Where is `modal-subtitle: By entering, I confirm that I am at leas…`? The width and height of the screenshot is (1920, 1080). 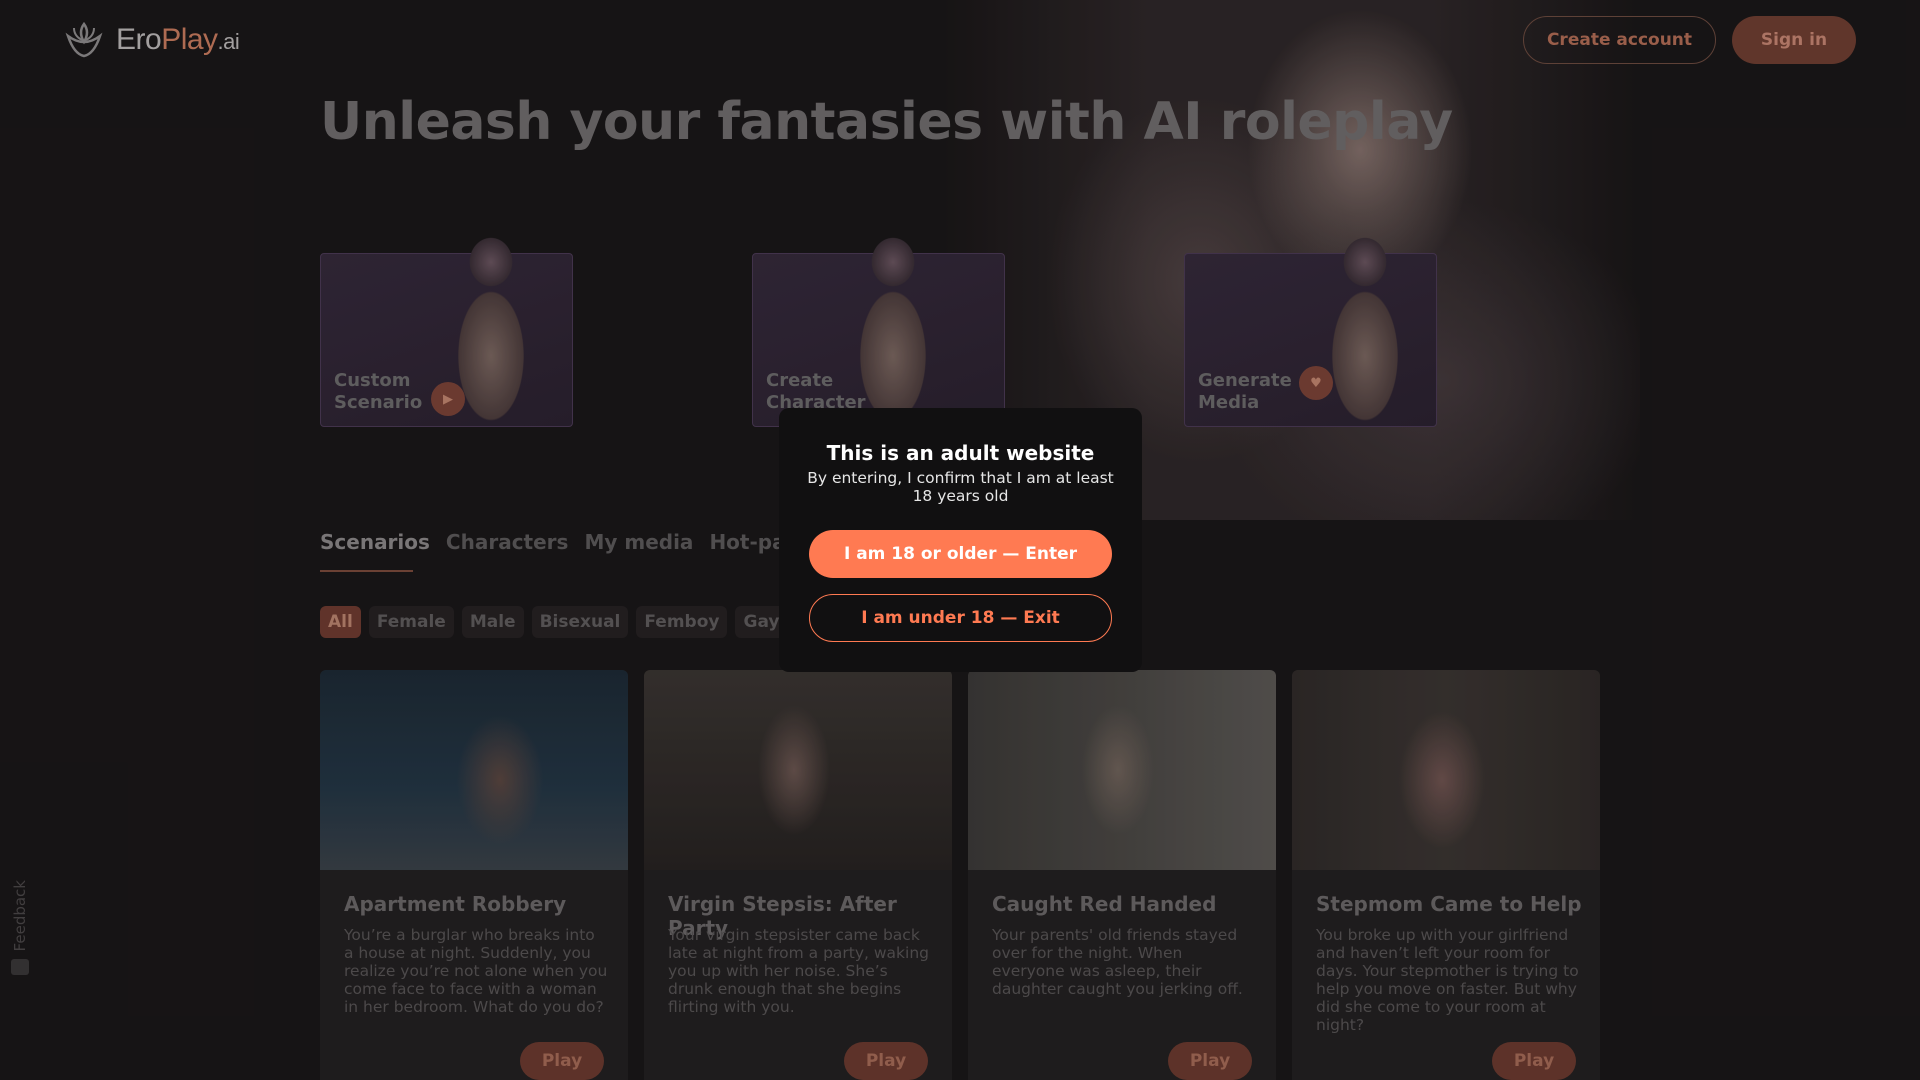
modal-subtitle: By entering, I confirm that I am at leas… is located at coordinates (960, 487).